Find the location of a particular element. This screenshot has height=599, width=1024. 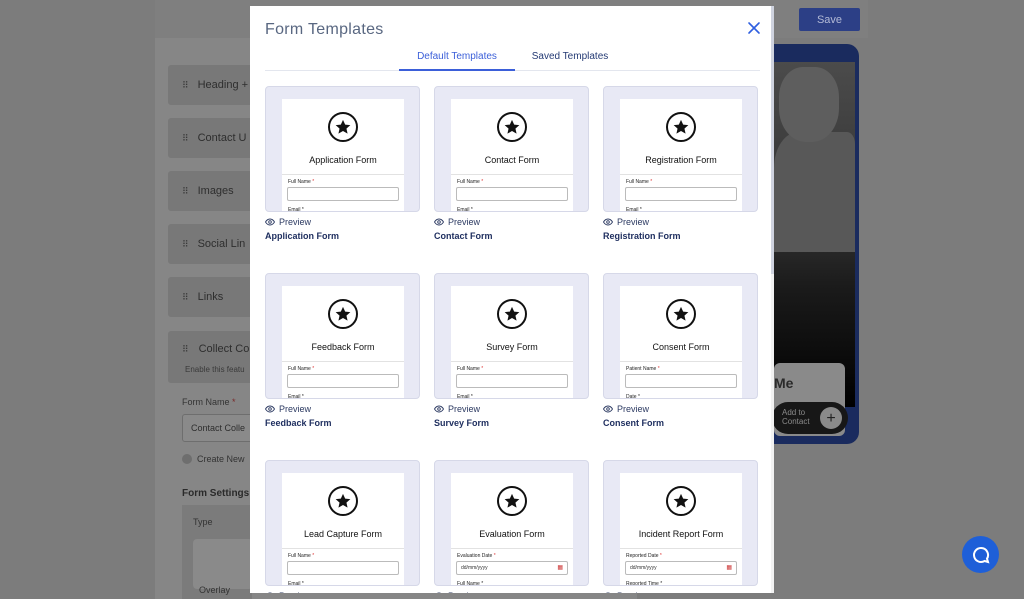

close-icon is located at coordinates (754, 28).